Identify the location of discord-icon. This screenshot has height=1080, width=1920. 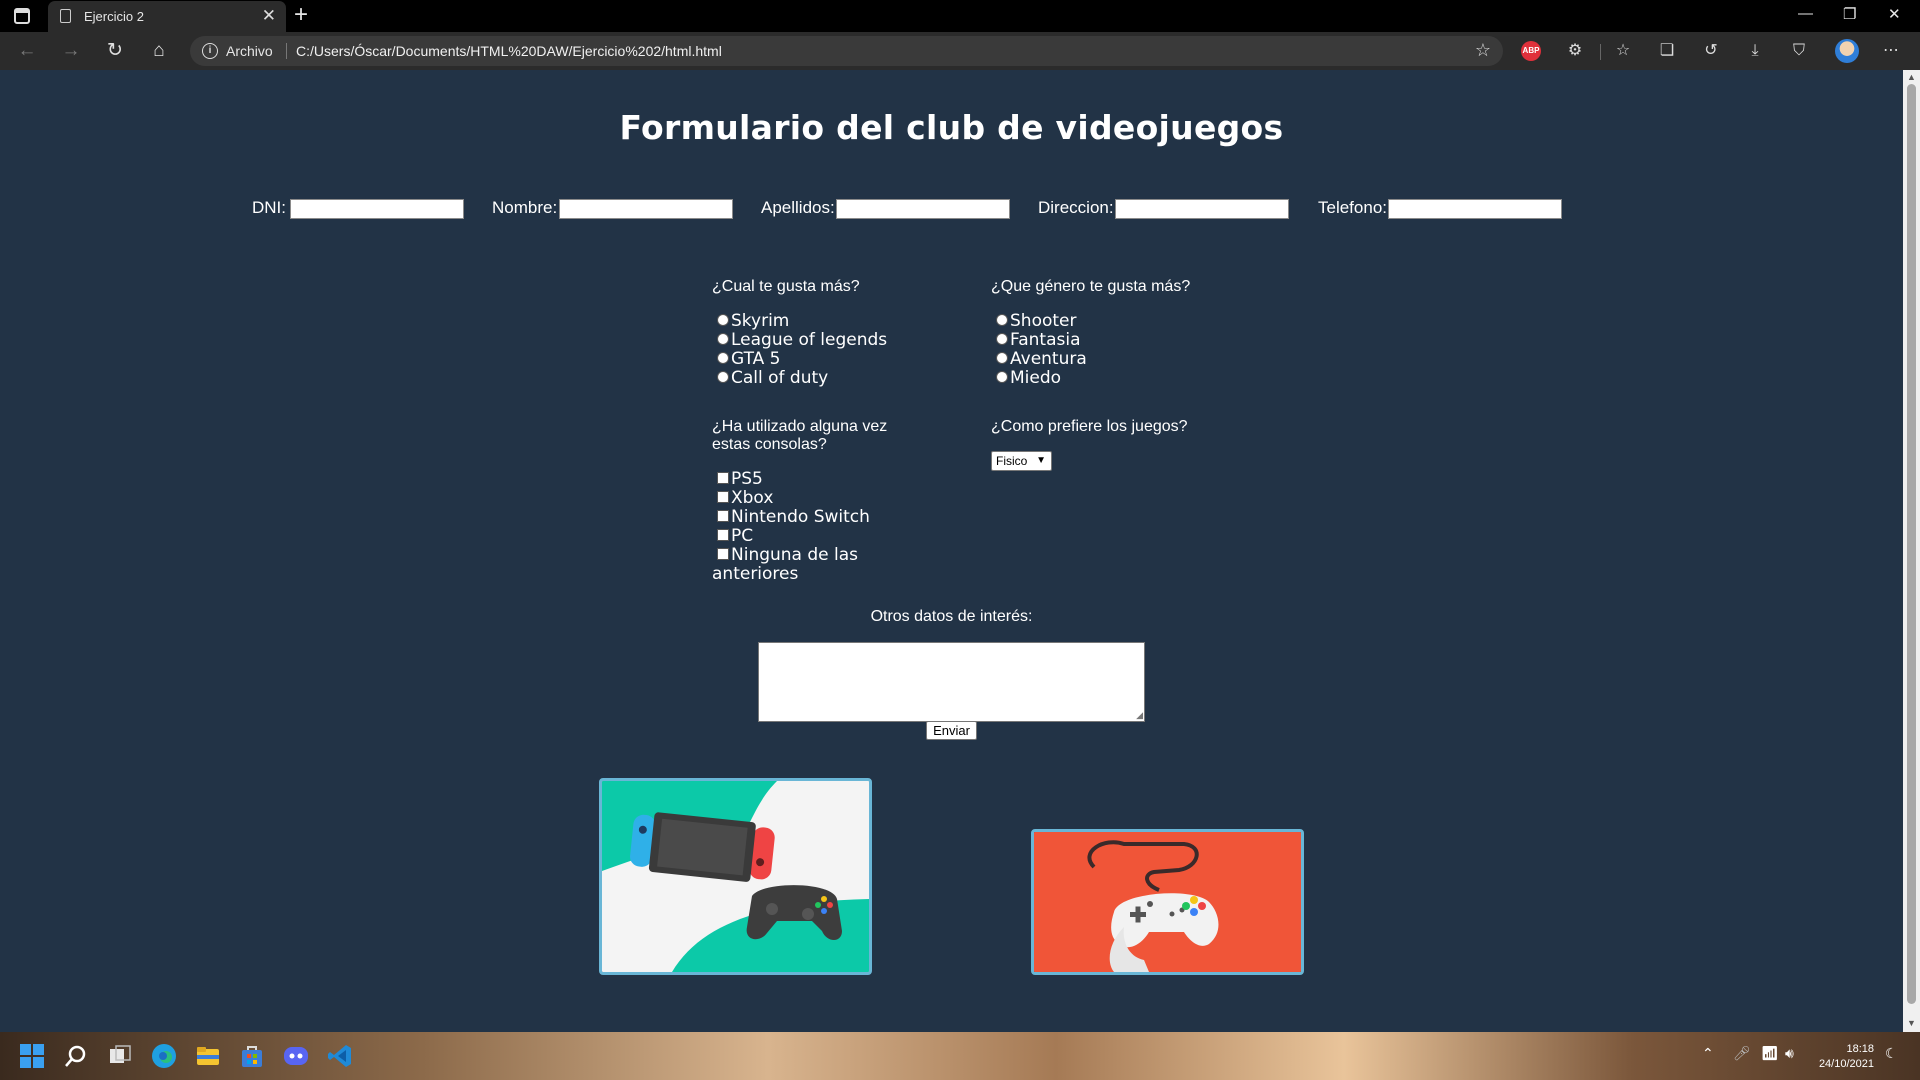
(296, 1056).